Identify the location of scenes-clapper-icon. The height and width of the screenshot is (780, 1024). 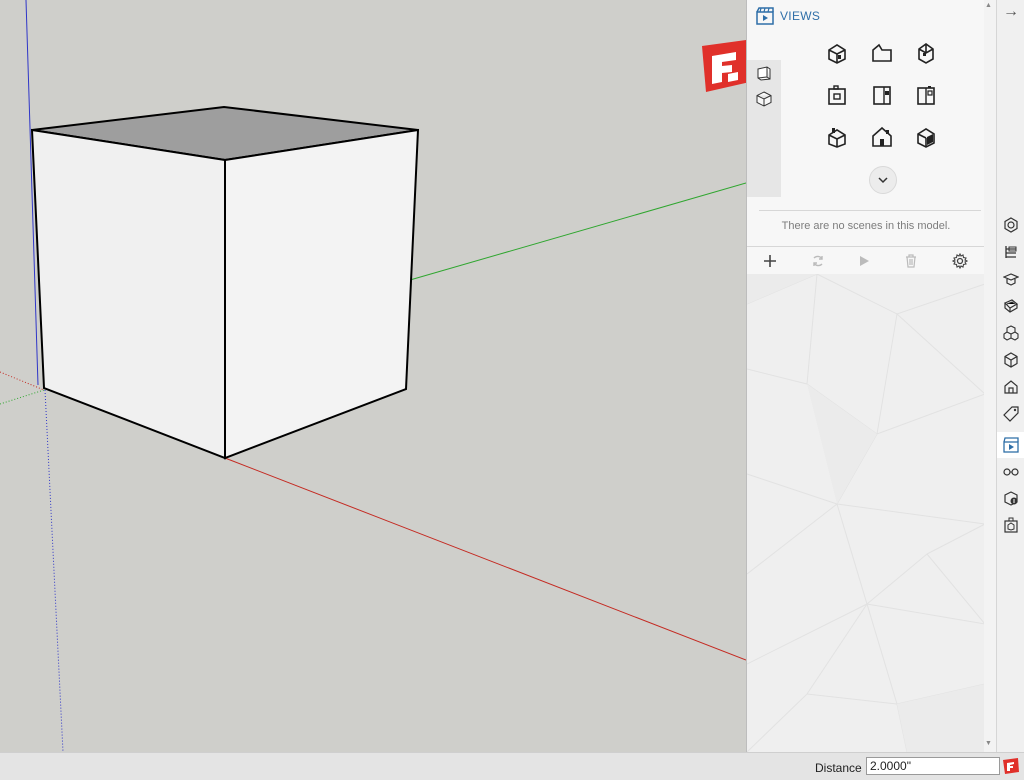
(765, 16).